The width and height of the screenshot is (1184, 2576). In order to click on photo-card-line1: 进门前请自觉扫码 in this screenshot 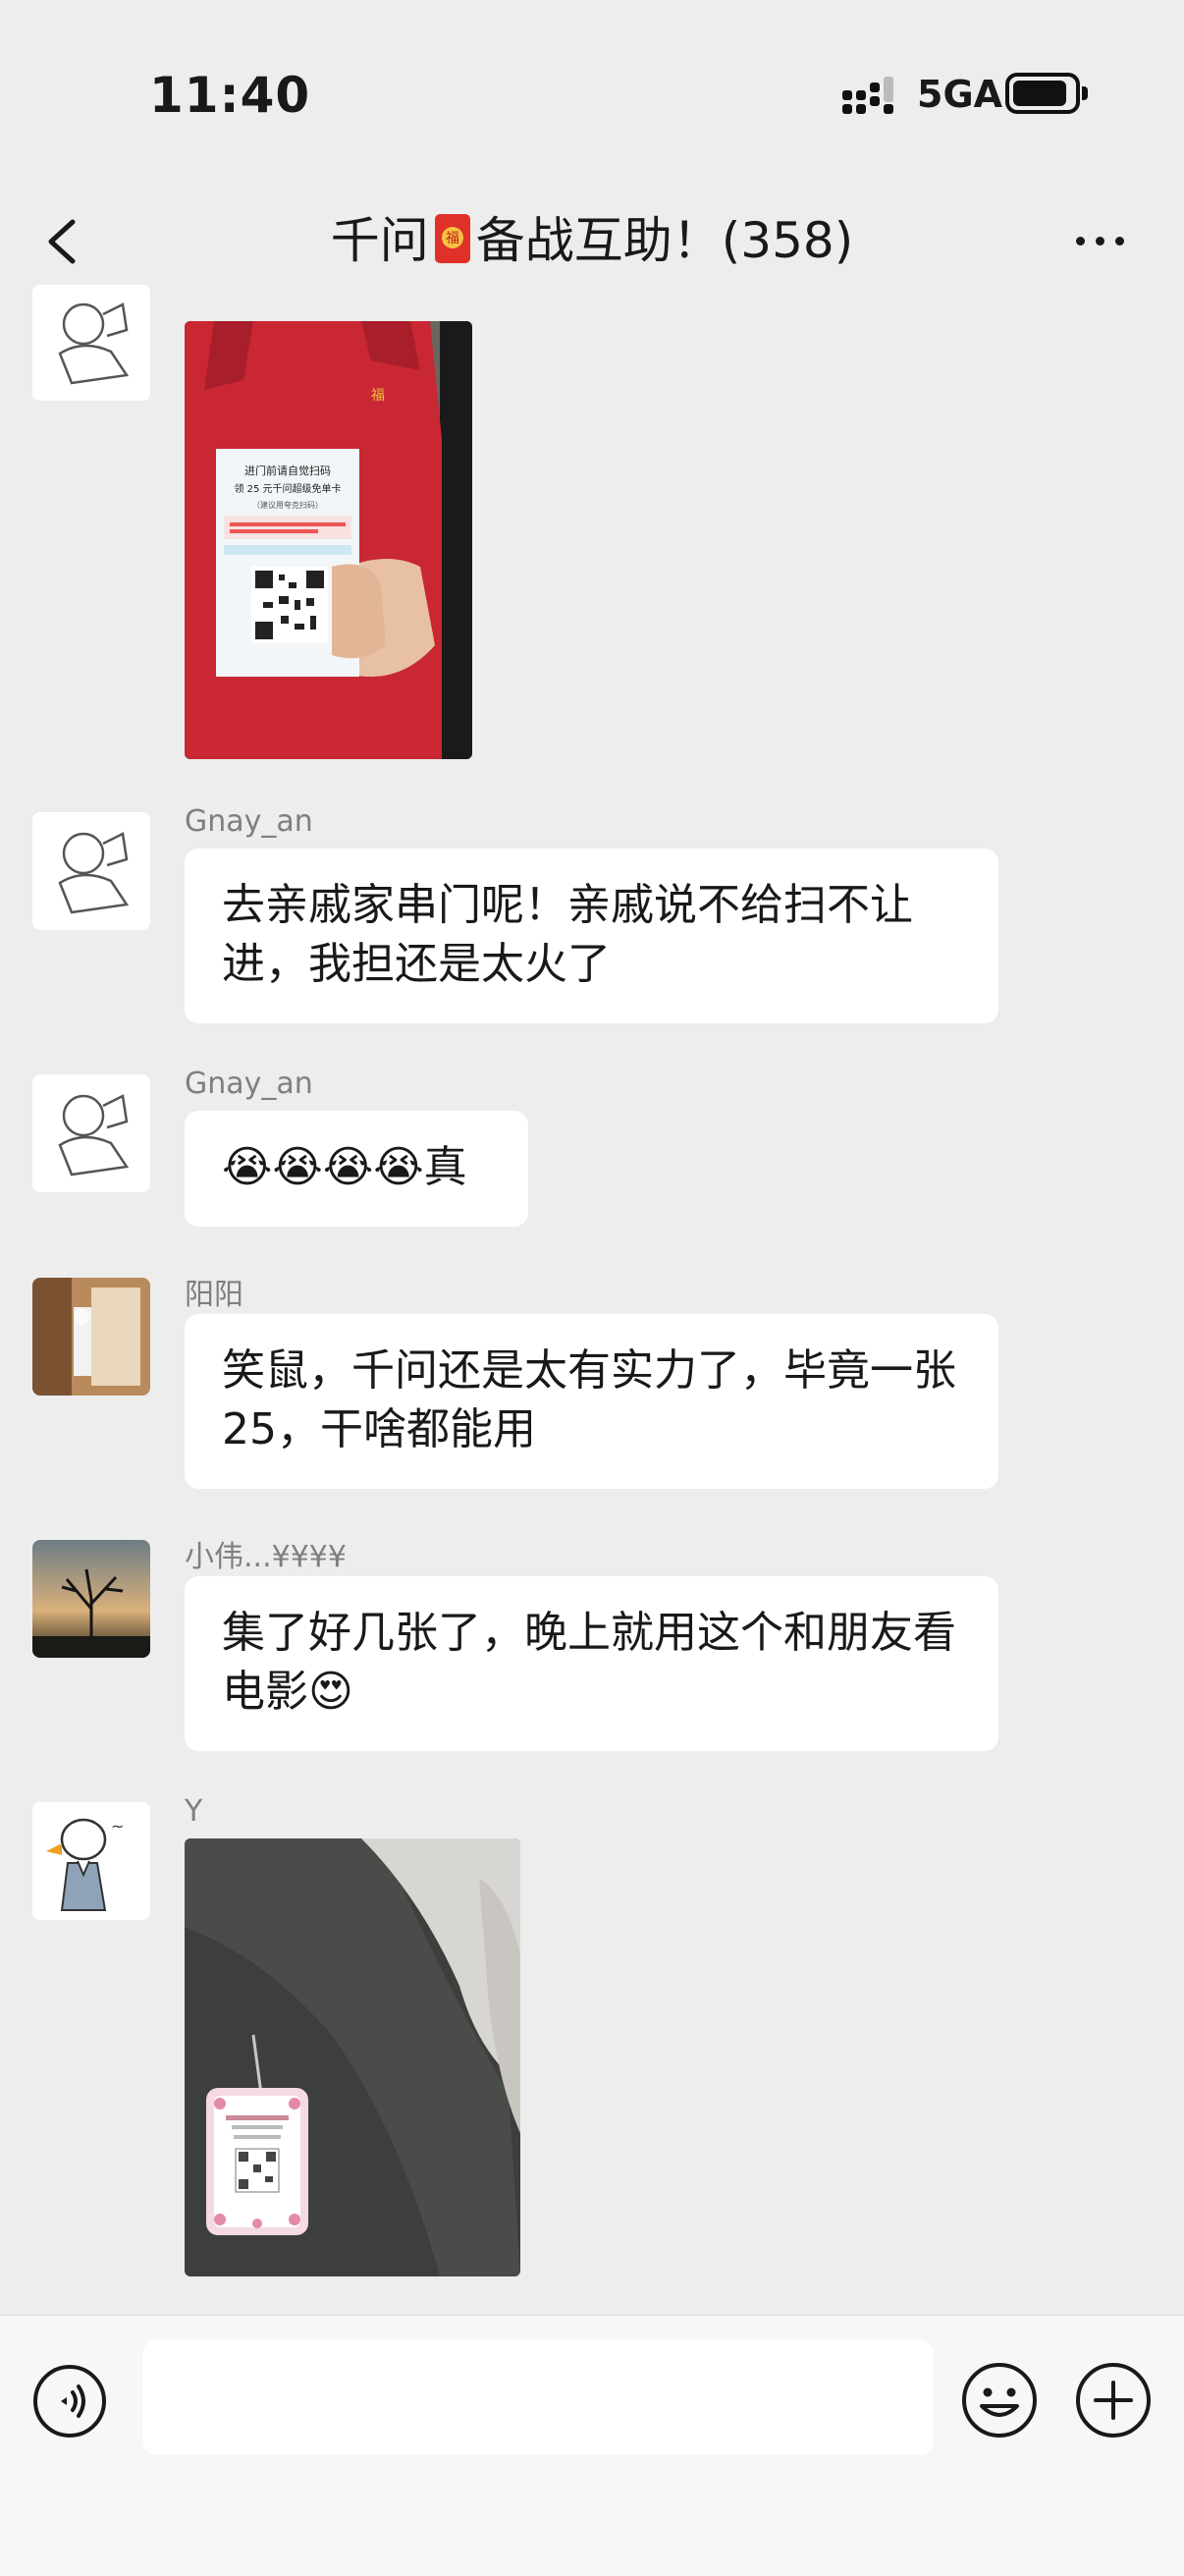, I will do `click(287, 470)`.